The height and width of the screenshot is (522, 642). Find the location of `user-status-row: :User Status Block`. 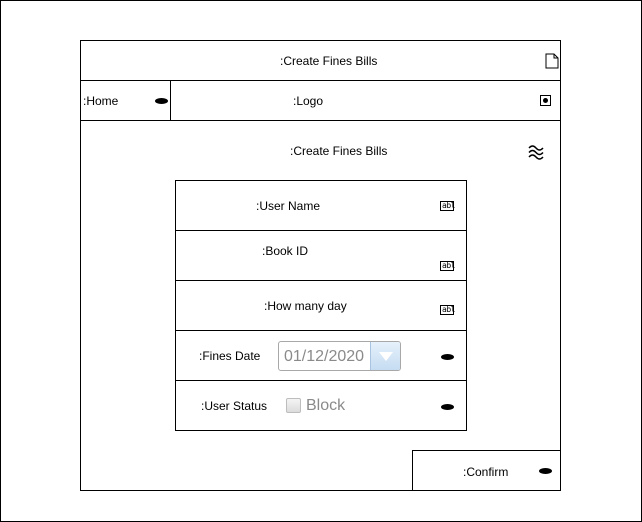

user-status-row: :User Status Block is located at coordinates (321, 405).